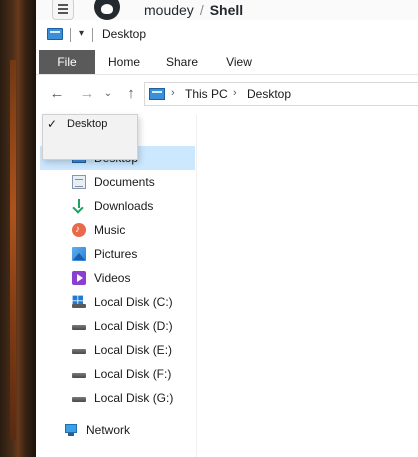 This screenshot has width=418, height=457. I want to click on nav-item-label: Documents, so click(124, 182).